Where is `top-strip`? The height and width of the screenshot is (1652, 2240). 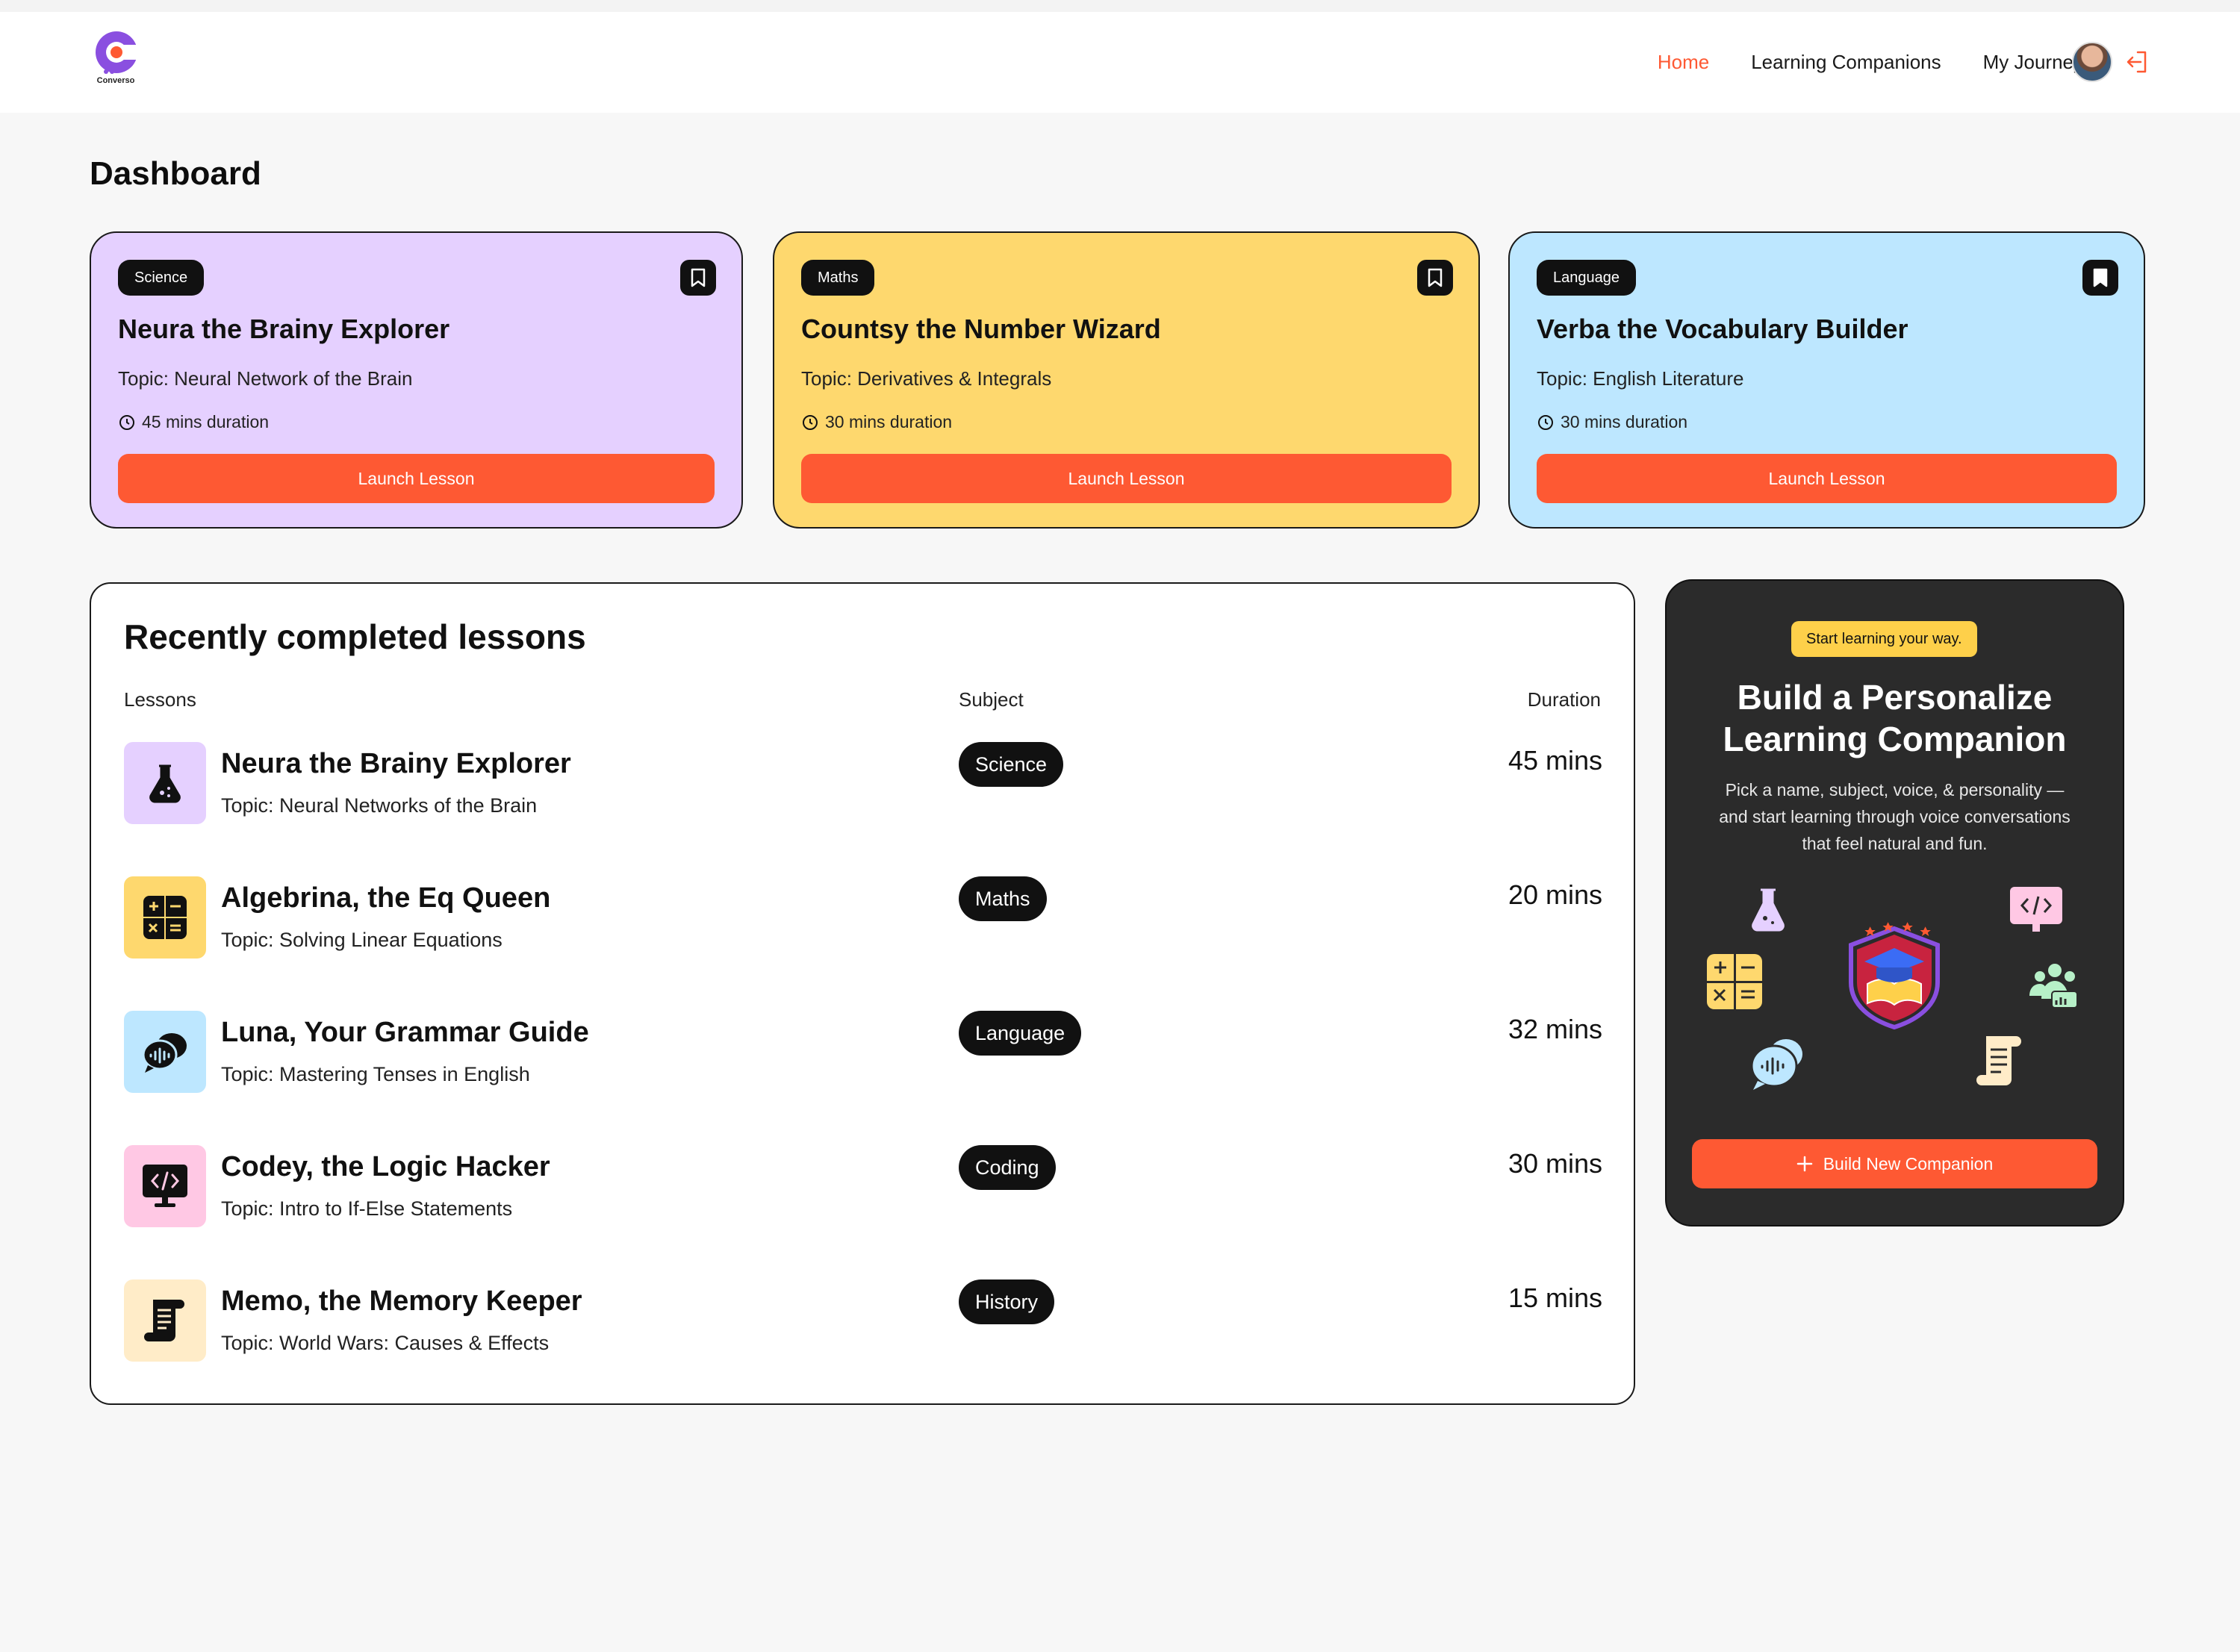 top-strip is located at coordinates (1120, 6).